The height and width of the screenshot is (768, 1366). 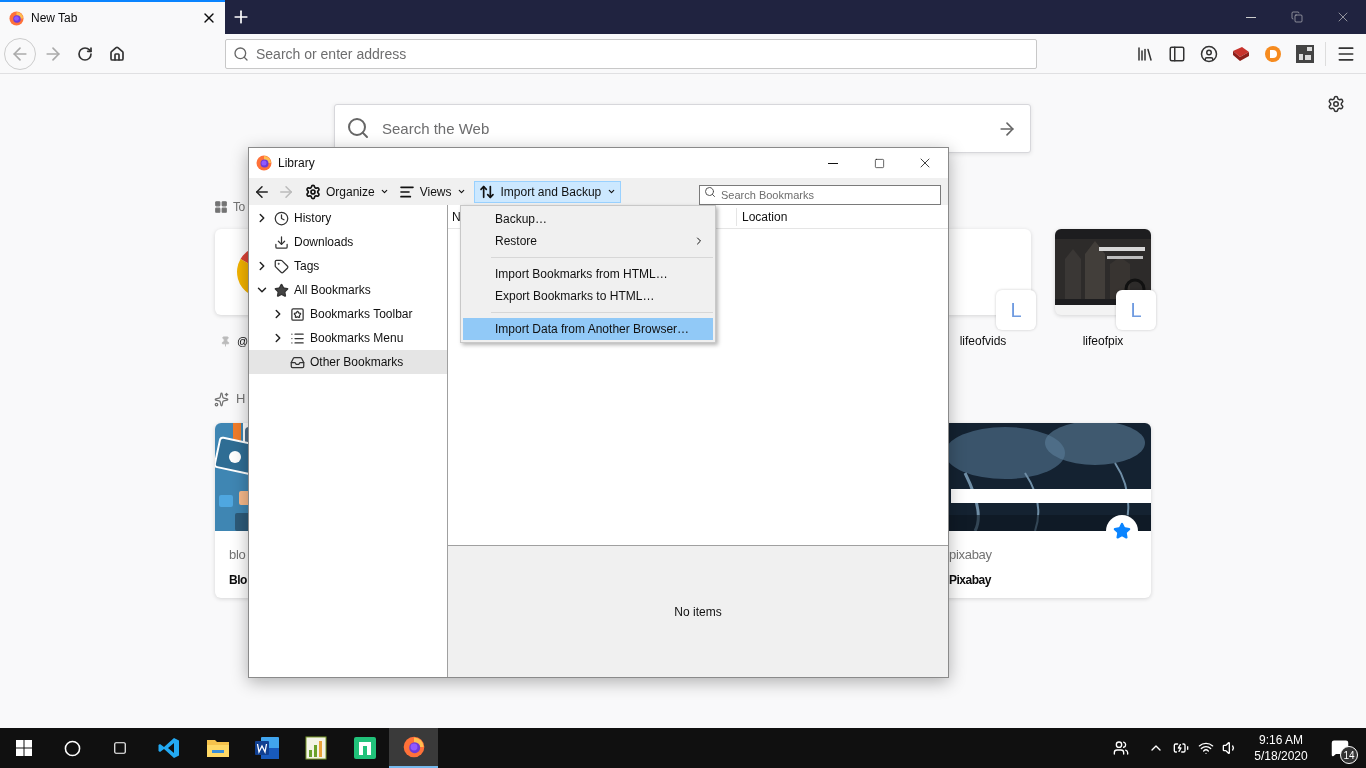 What do you see at coordinates (1103, 341) in the screenshot?
I see `tile-label: lifeofpix` at bounding box center [1103, 341].